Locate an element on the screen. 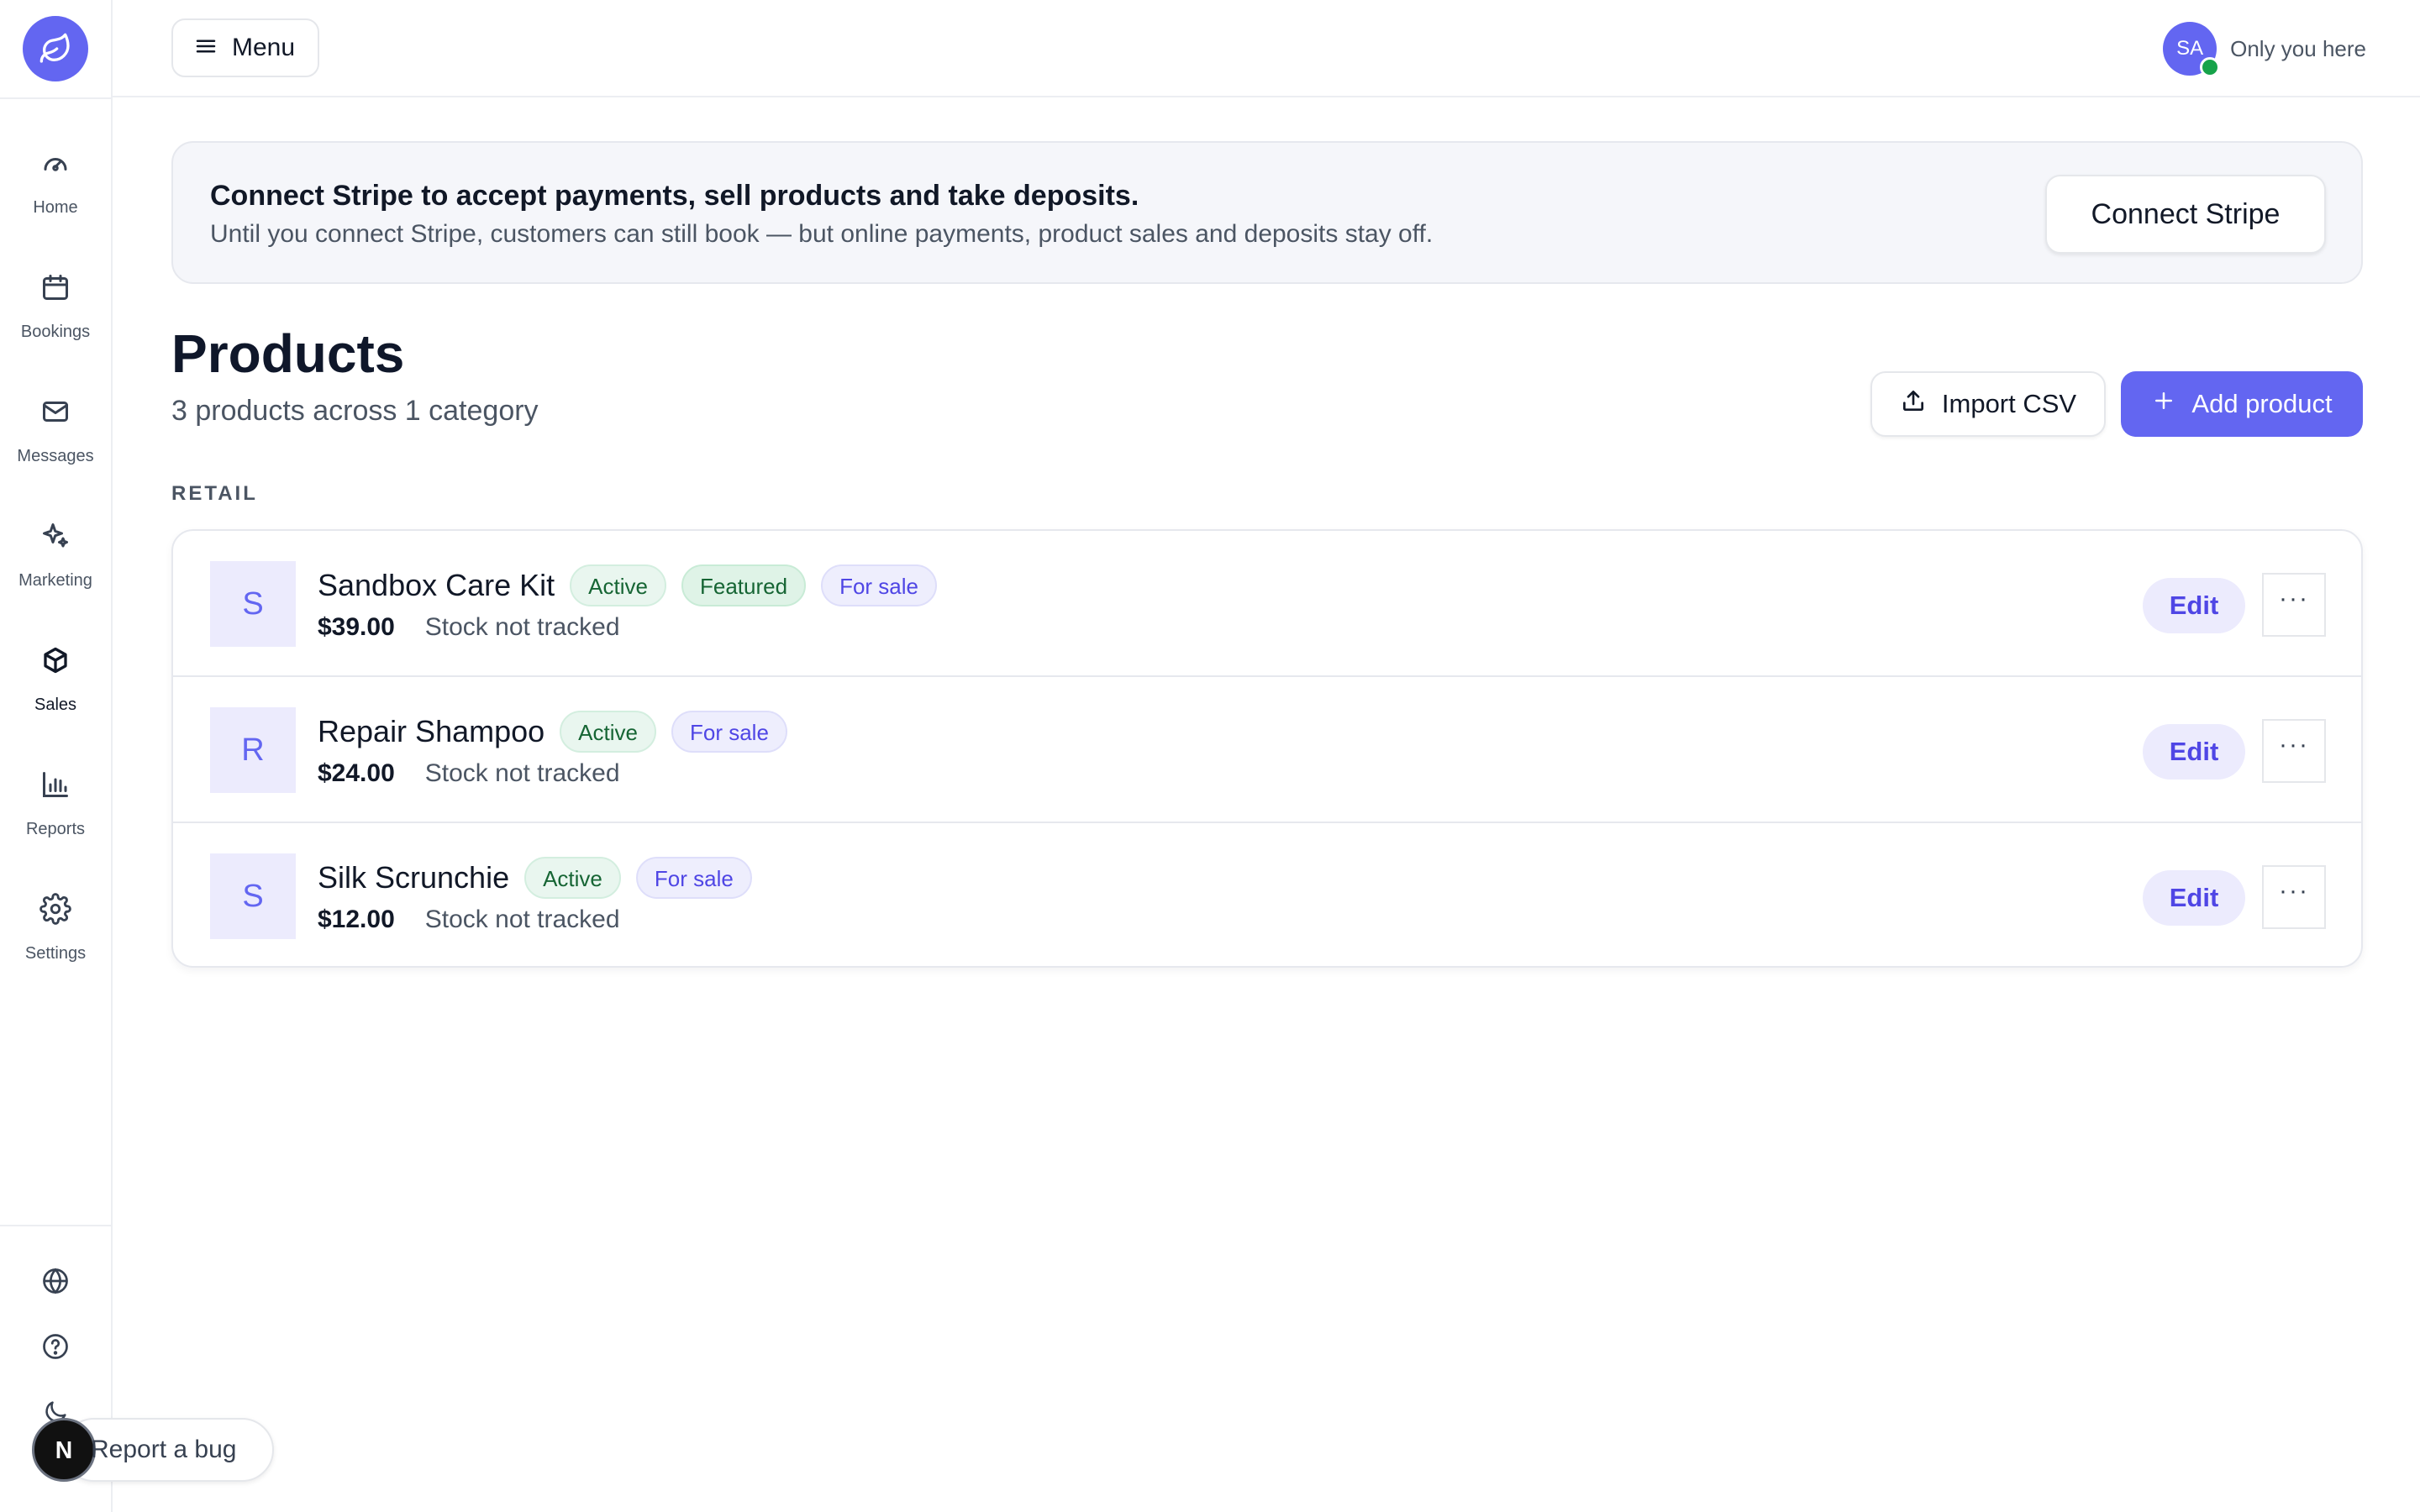  product-meta: $12.00 Stock not tracked is located at coordinates (469, 920).